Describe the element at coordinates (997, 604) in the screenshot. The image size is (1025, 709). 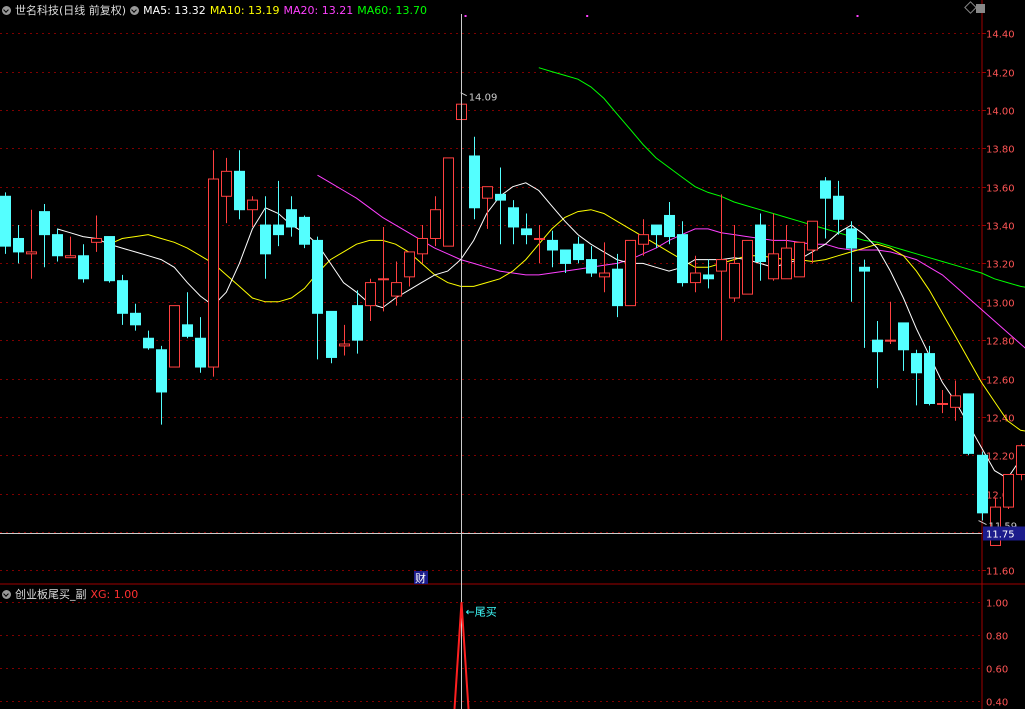
I see `indicator-tick-label: 1.00` at that location.